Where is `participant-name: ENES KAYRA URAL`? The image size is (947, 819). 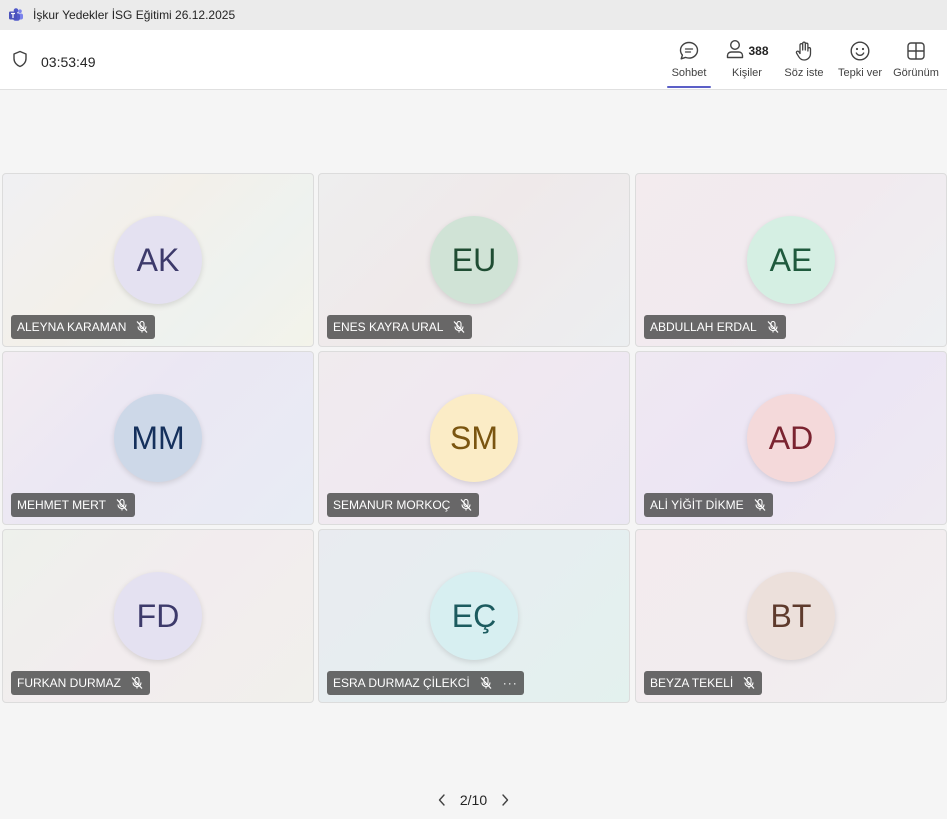 participant-name: ENES KAYRA URAL is located at coordinates (388, 327).